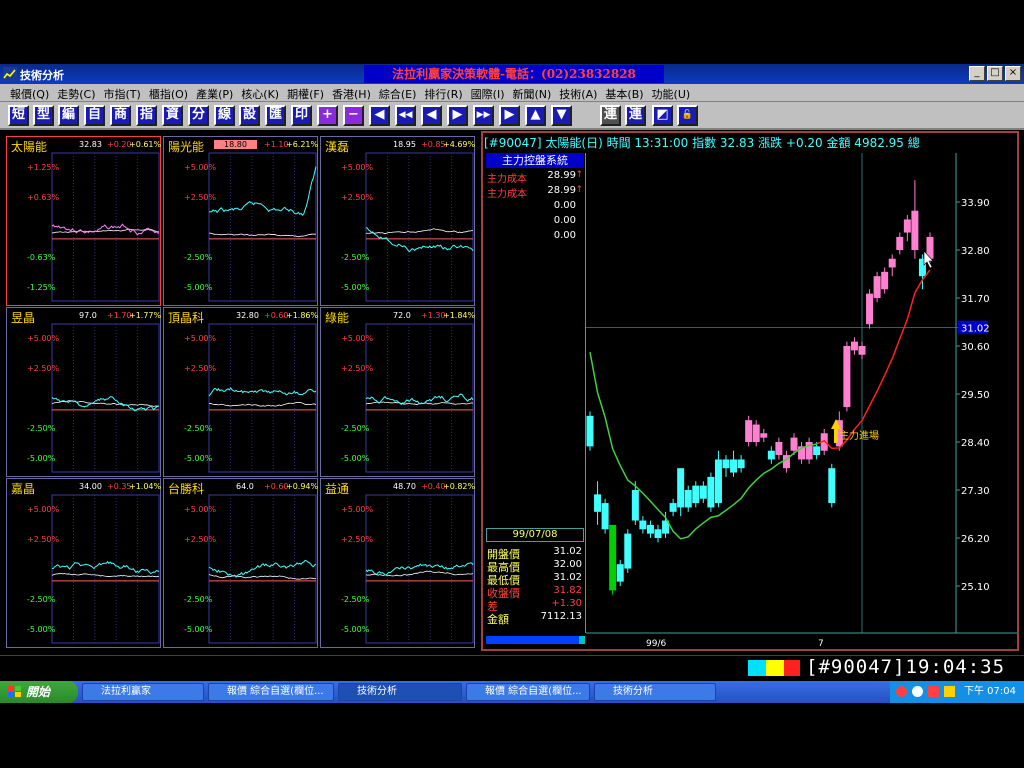  Describe the element at coordinates (120, 115) in the screenshot. I see `toolbar-button-4: 商` at that location.